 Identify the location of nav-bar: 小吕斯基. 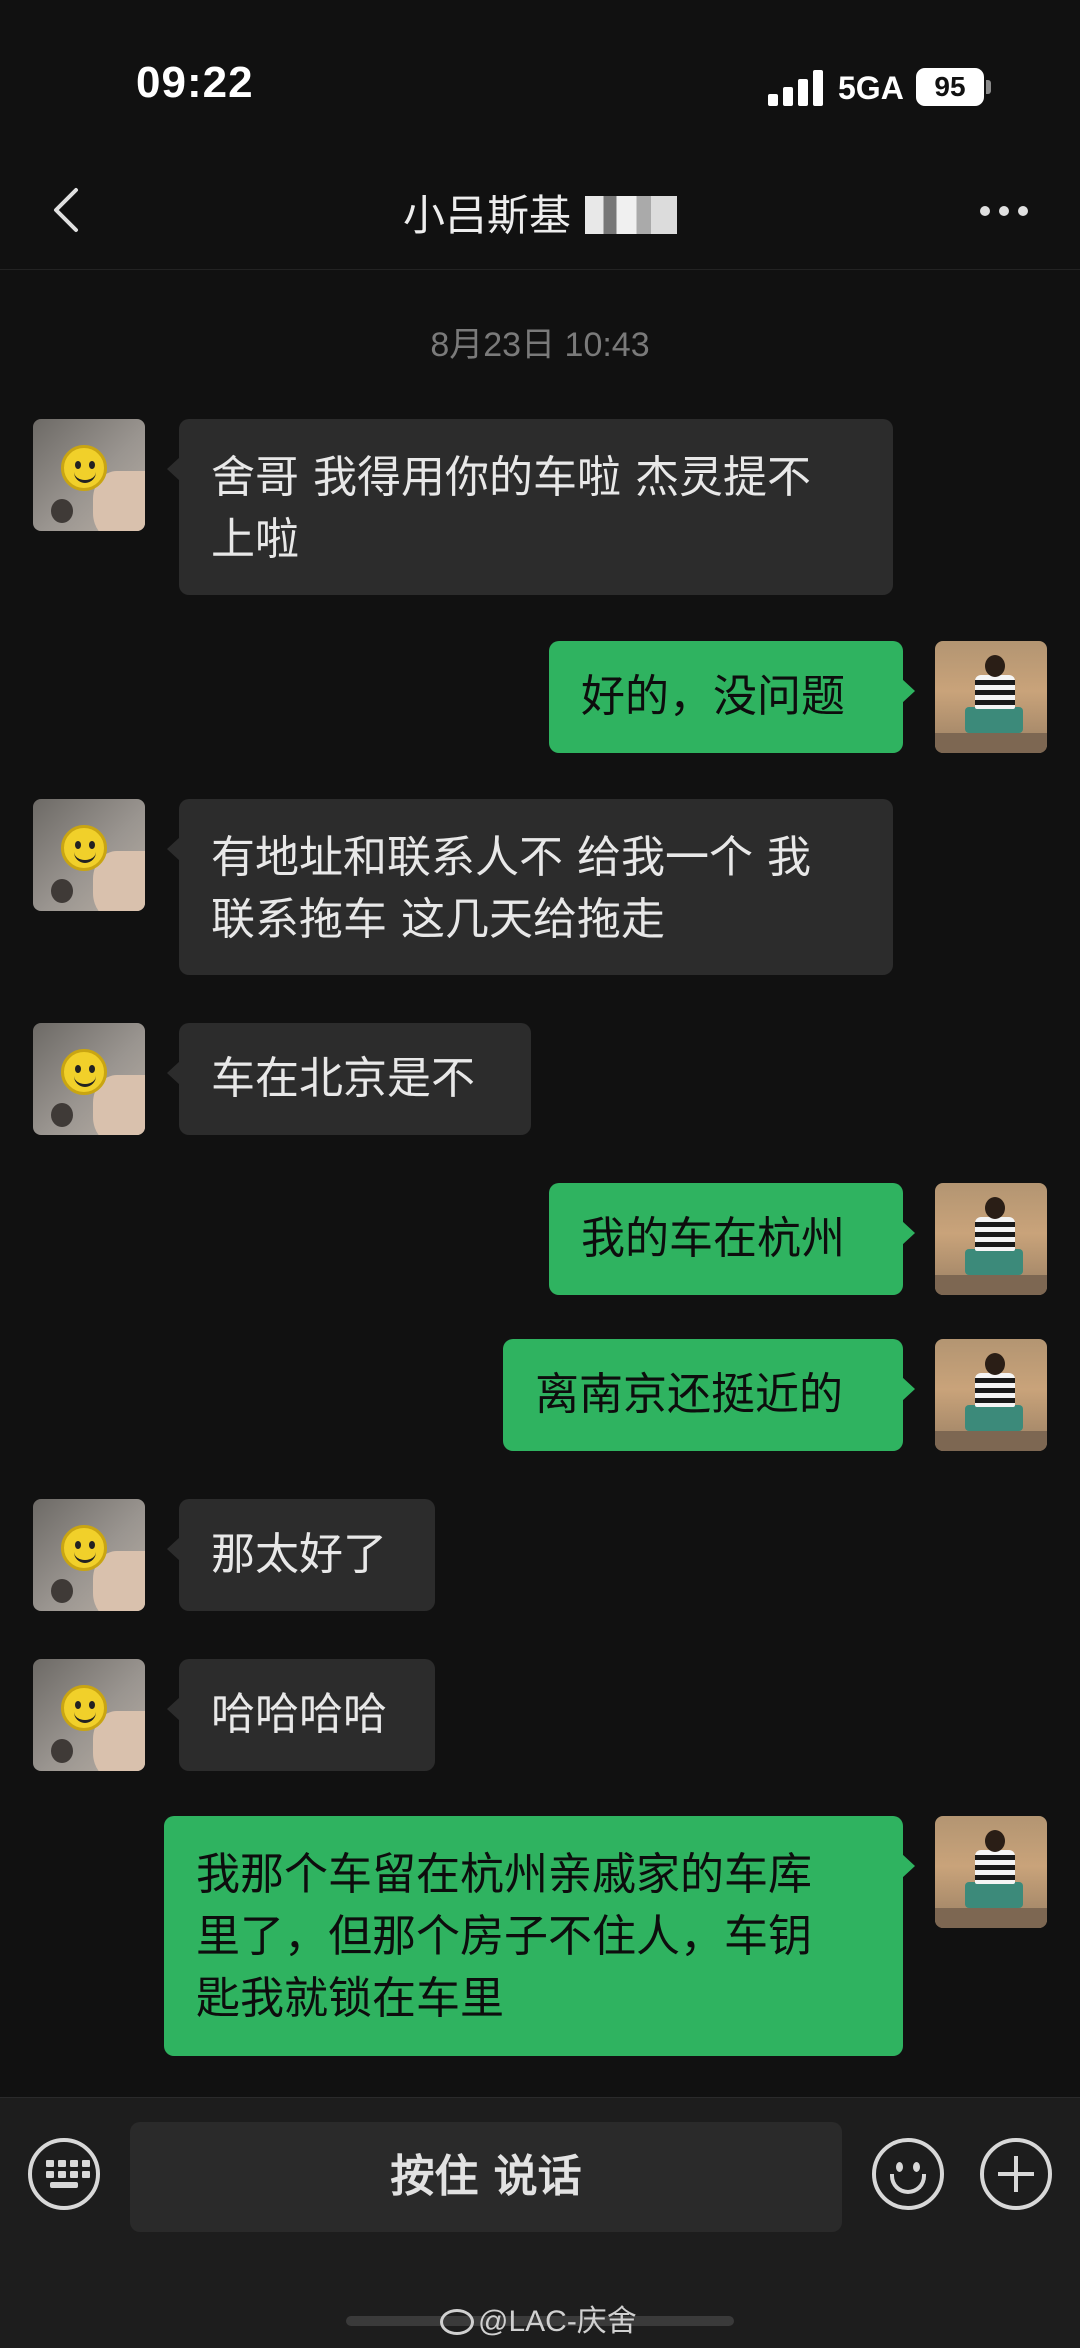
(540, 210).